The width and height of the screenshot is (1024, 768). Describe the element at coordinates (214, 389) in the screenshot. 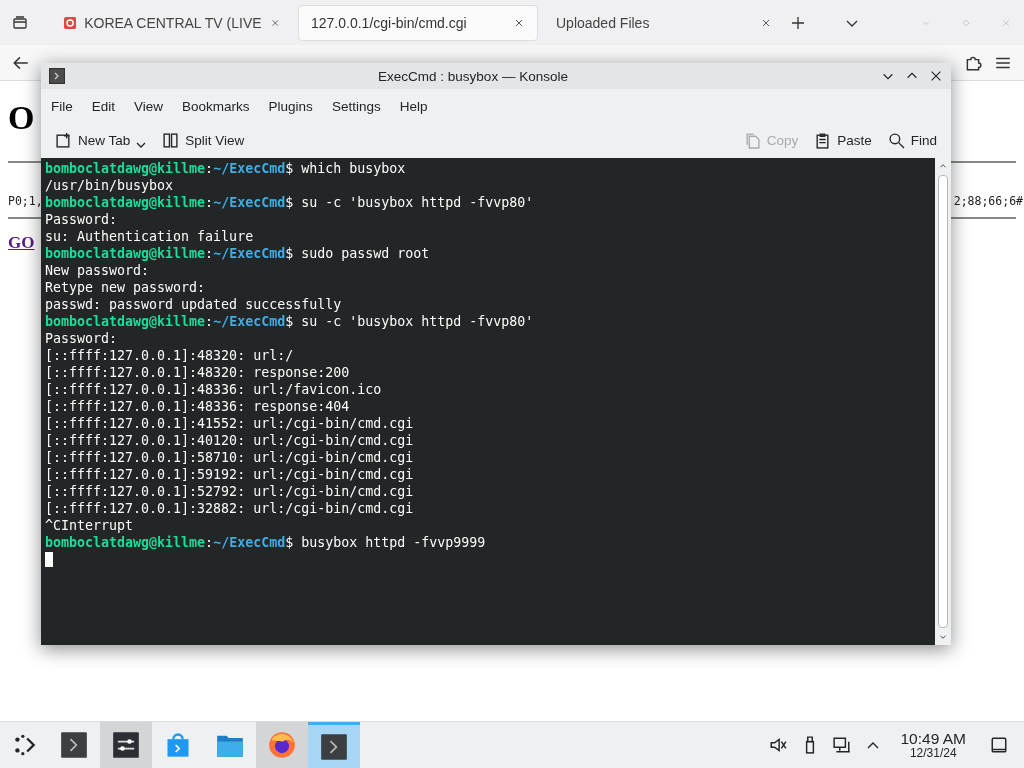

I see `terminal-line: [::ffff:127.0.0.1]:48336: url:/favicon.ico` at that location.